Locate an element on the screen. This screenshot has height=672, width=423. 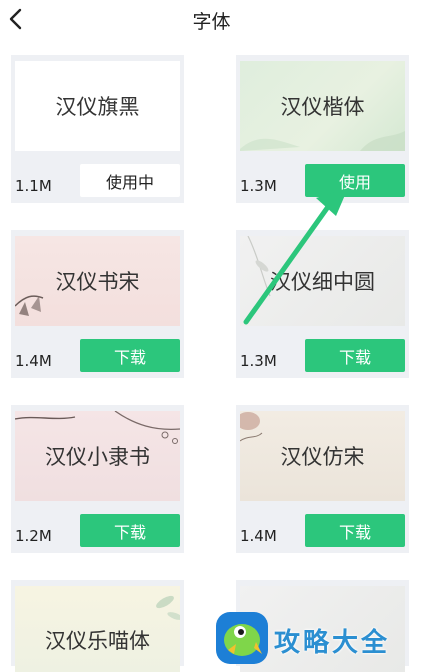
watermark: 攻略大全 is located at coordinates (317, 636).